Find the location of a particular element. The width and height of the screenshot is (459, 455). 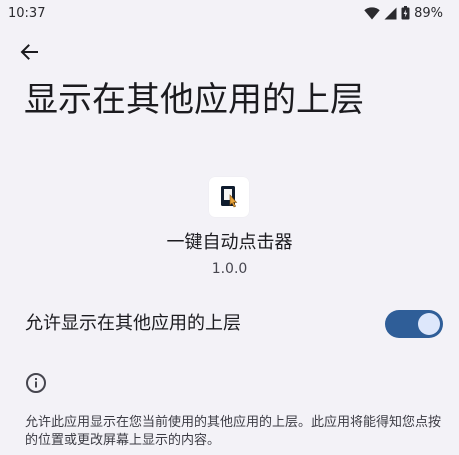

status-time: 10:37 is located at coordinates (27, 13).